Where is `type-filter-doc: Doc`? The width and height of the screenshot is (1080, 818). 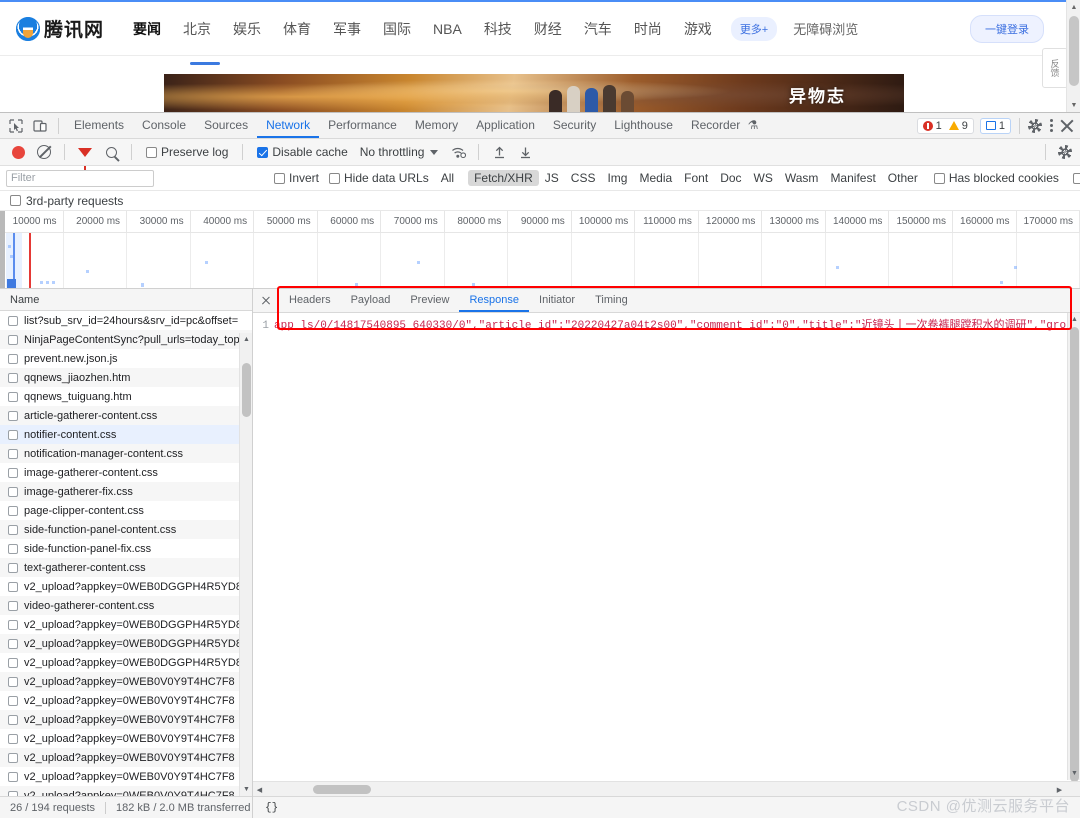
type-filter-doc: Doc is located at coordinates (730, 178).